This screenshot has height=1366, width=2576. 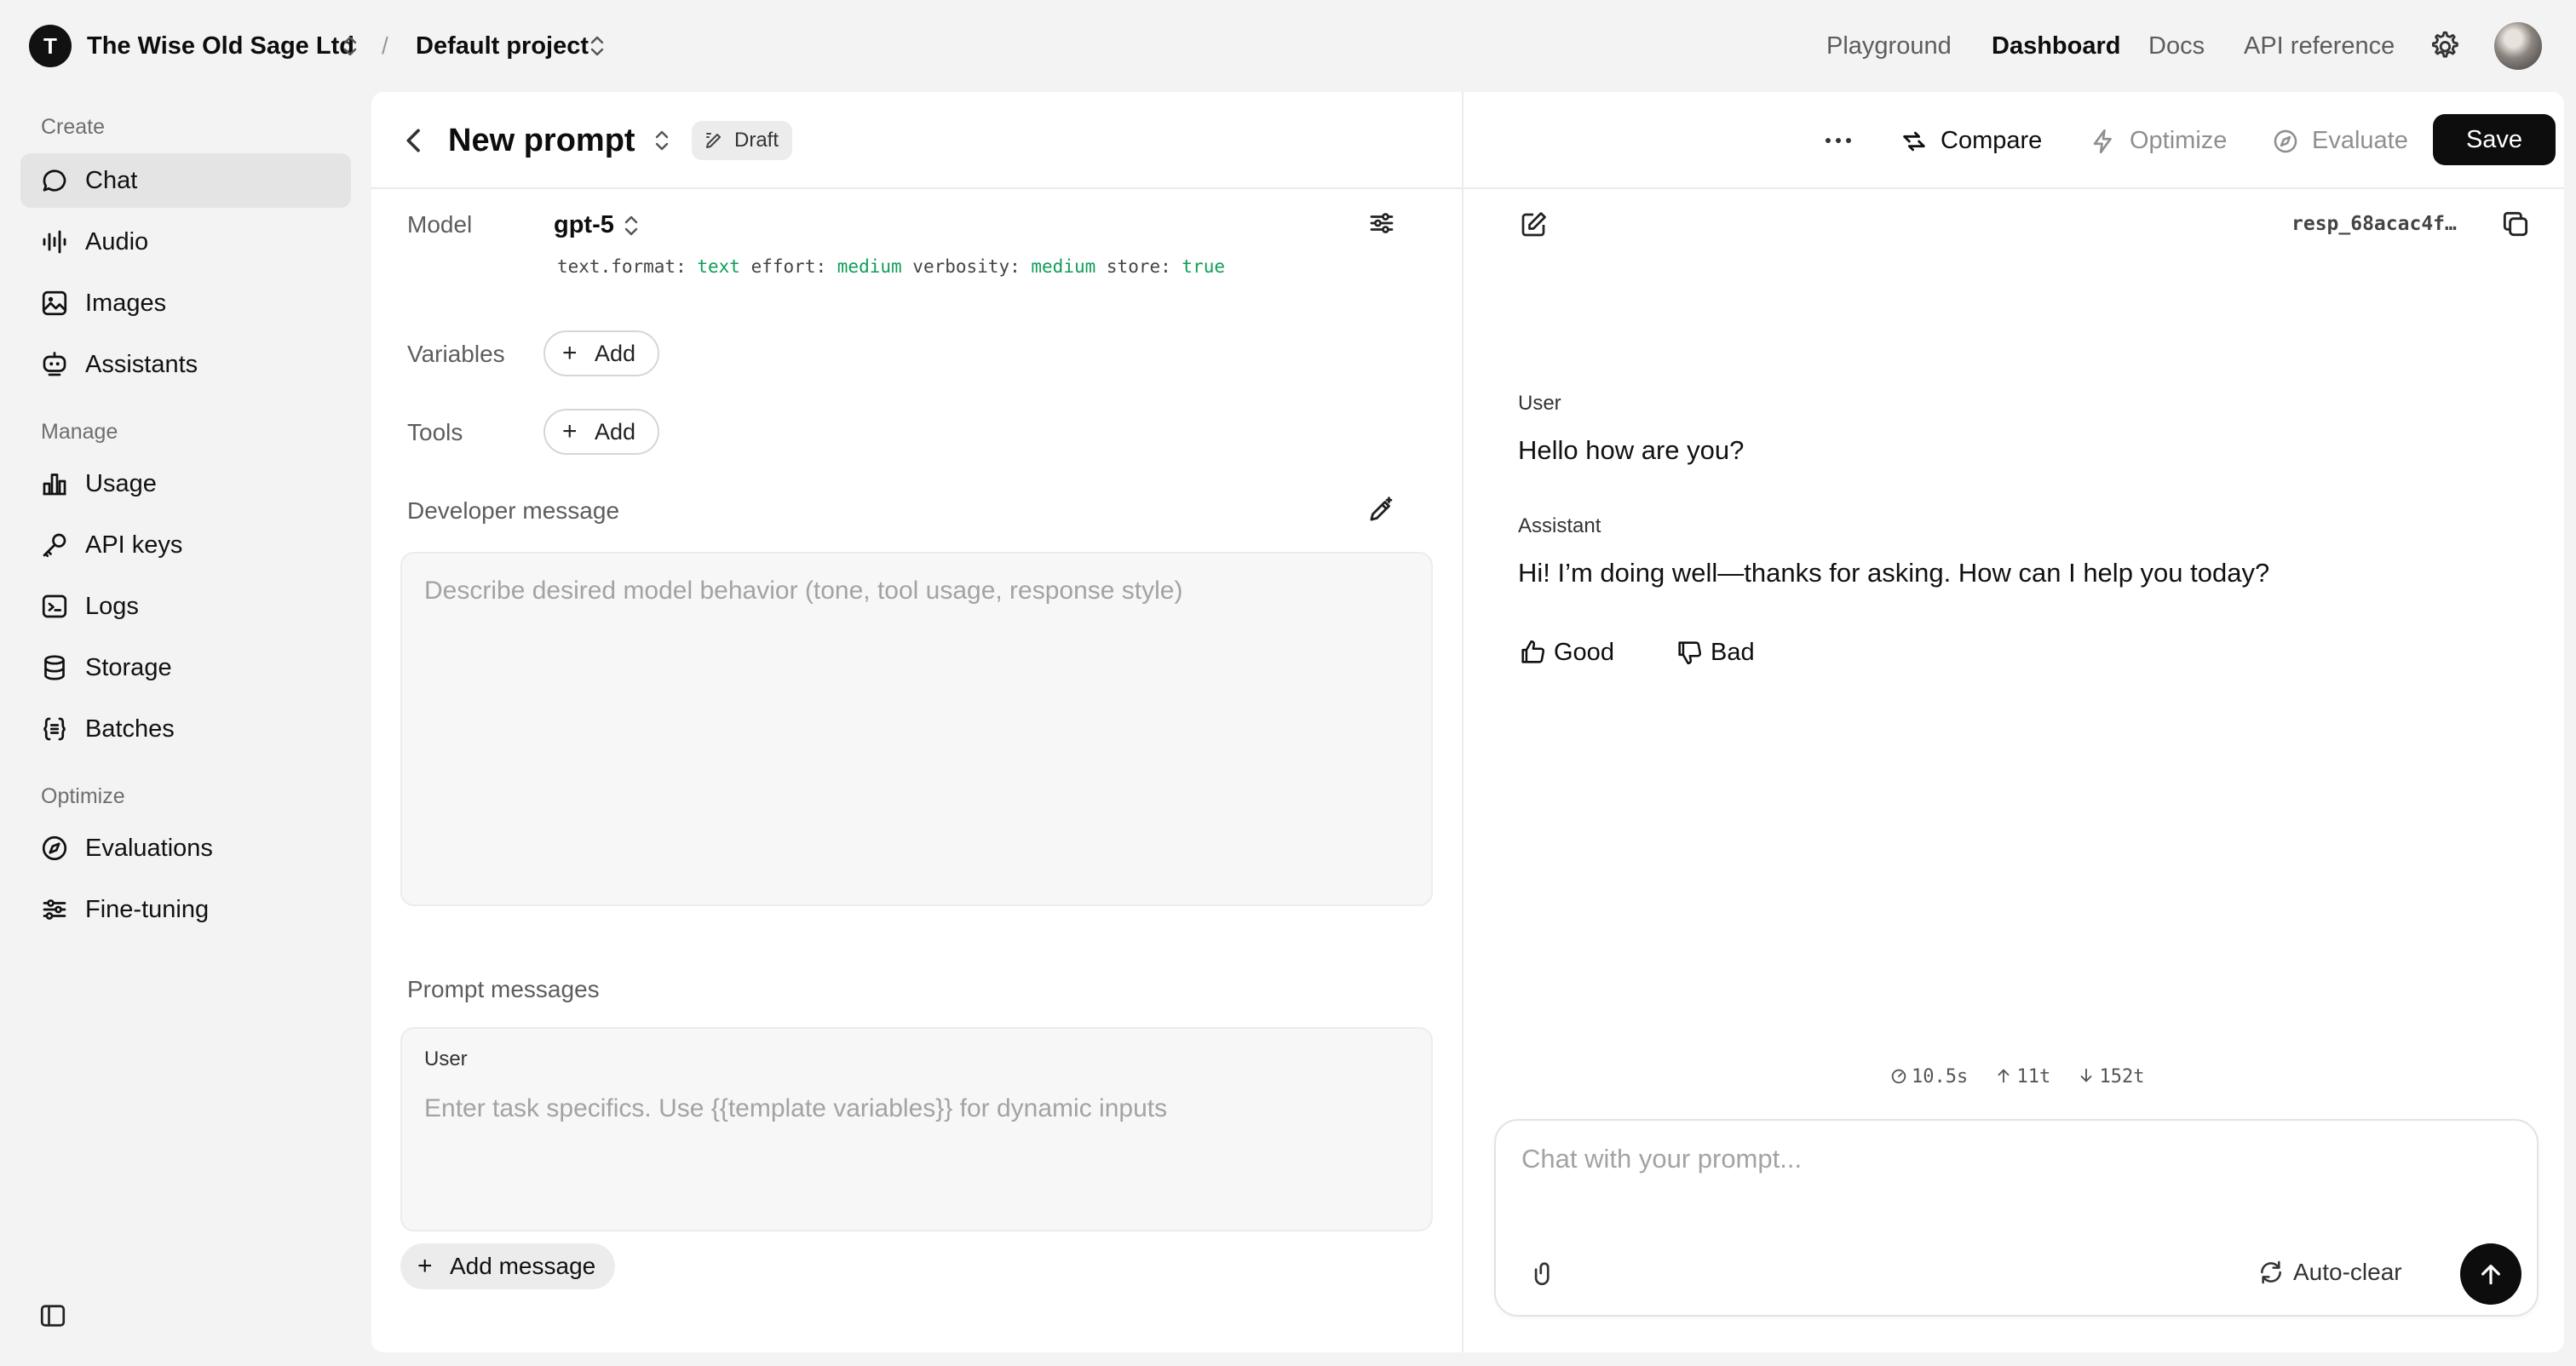 I want to click on arrow-down-icon, so click(x=2086, y=1075).